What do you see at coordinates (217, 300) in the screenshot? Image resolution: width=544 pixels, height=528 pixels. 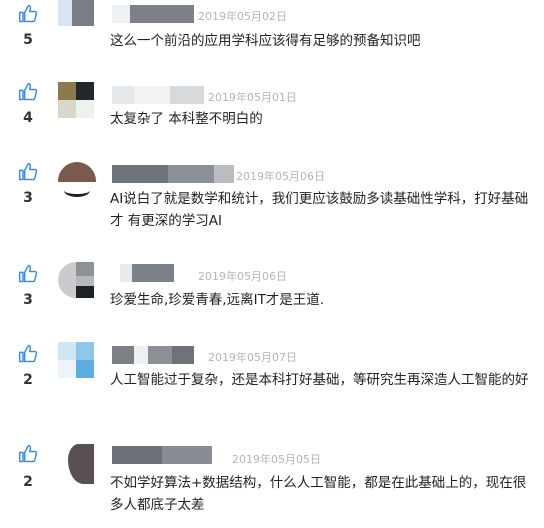 I see `comment-text: 珍爱生命,珍爱青春,远离IT才是王道.` at bounding box center [217, 300].